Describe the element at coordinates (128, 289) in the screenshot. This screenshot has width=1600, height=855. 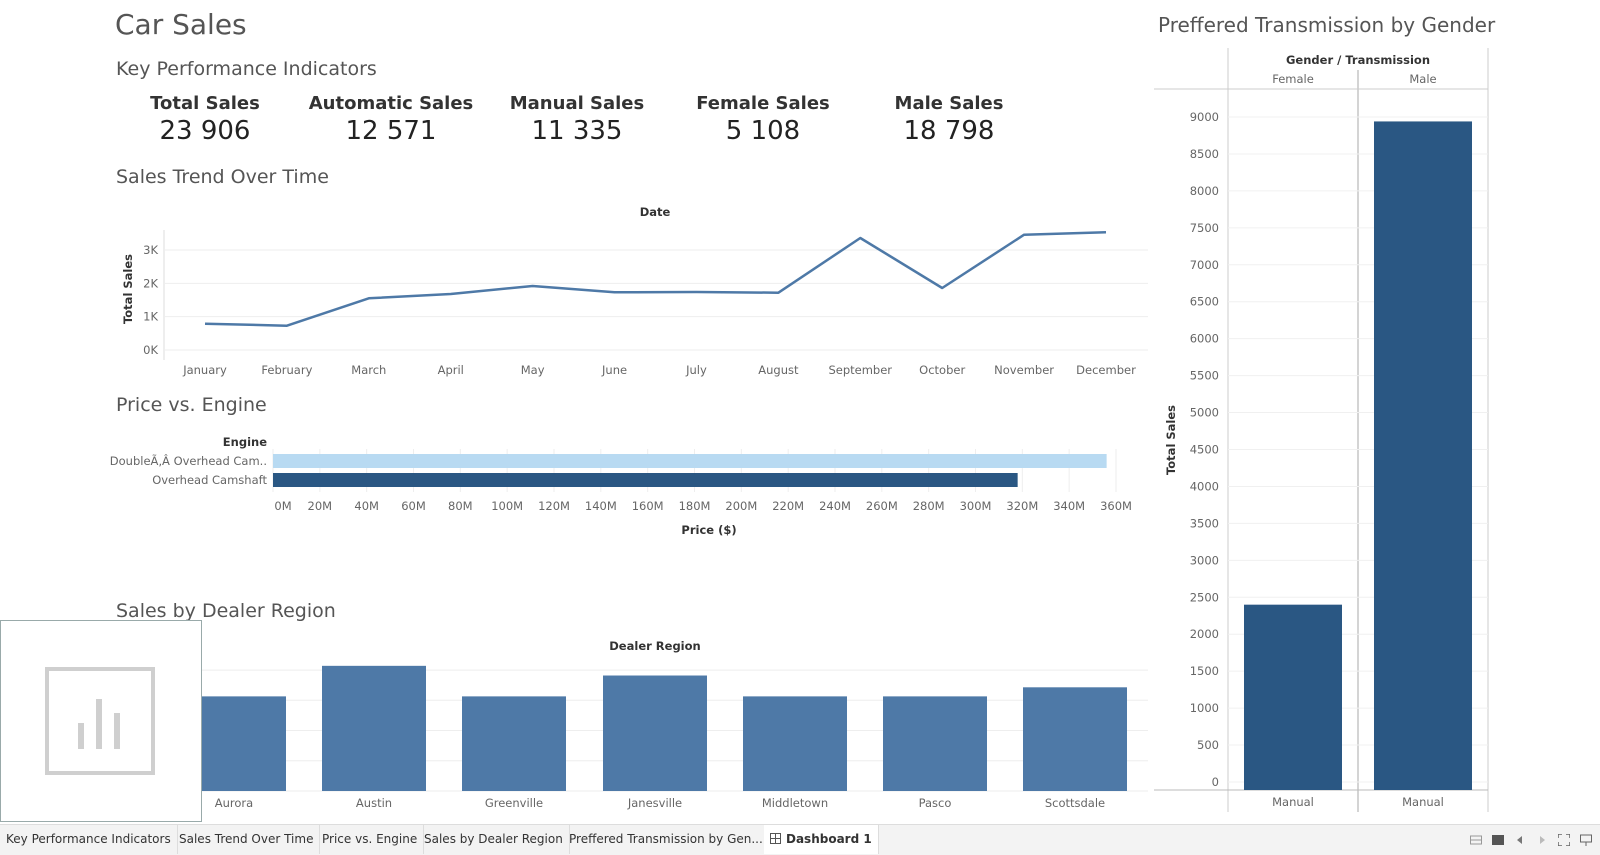
I see `trend-y-axis-title: Total Sales` at that location.